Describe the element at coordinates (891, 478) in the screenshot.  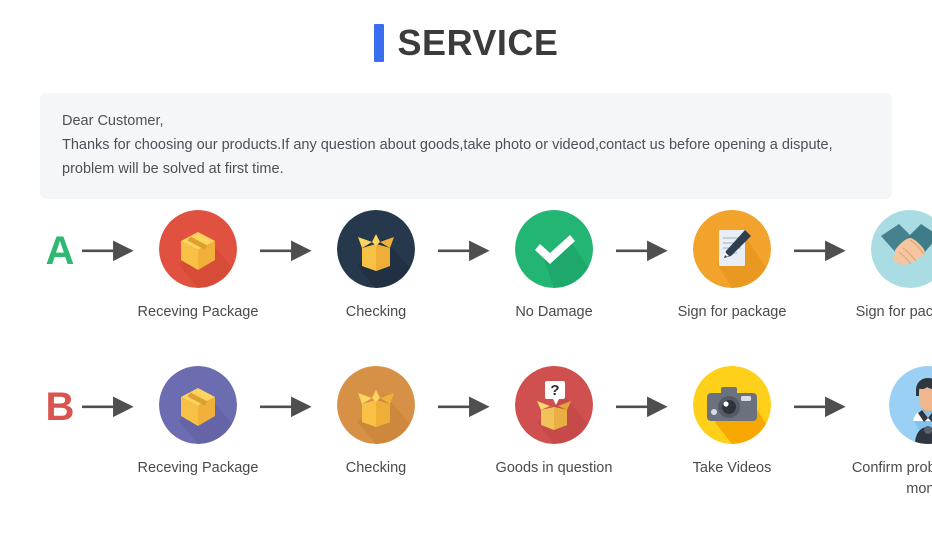
I see `flow-step-label: Confirm problem,refund money` at that location.